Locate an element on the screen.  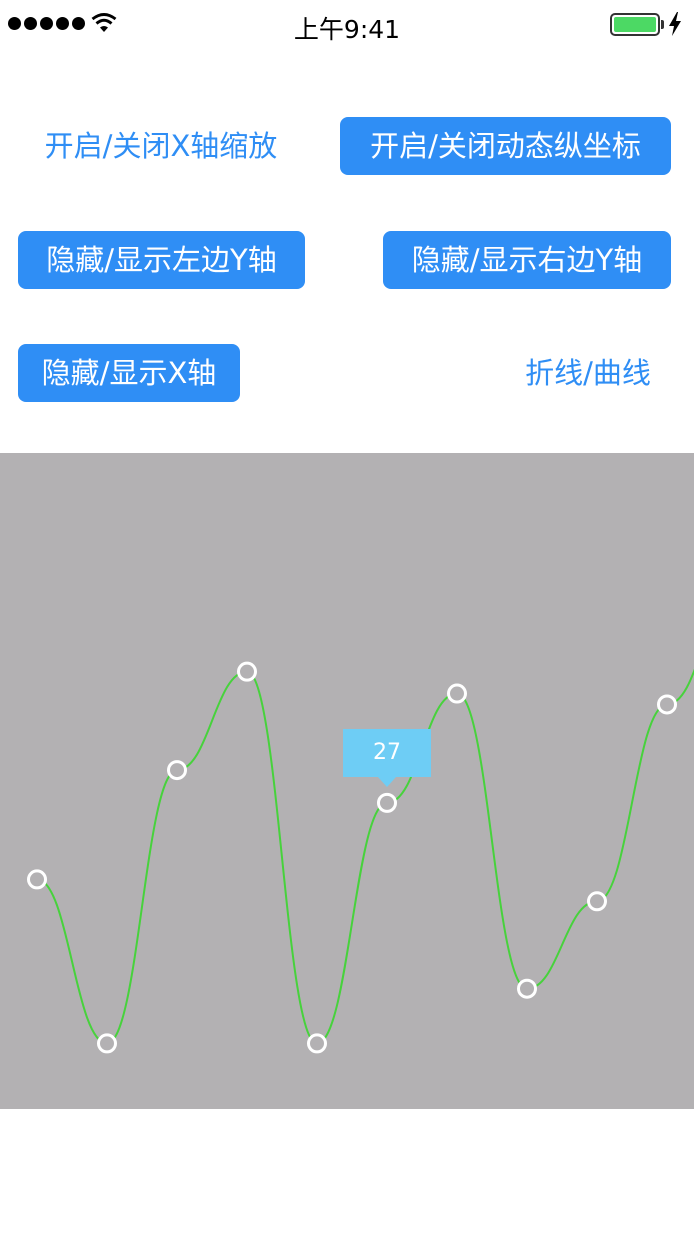
status-bar: 上午9:41 is located at coordinates (347, 24).